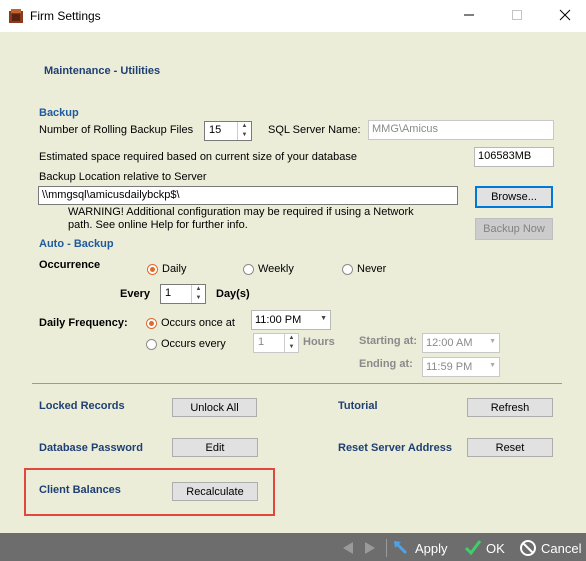 This screenshot has width=586, height=561. I want to click on minimize-icon, so click(469, 15).